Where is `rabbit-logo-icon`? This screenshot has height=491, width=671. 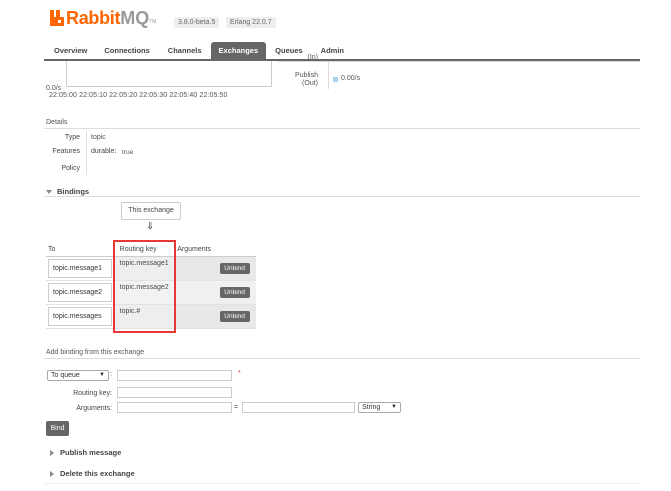 rabbit-logo-icon is located at coordinates (57, 18).